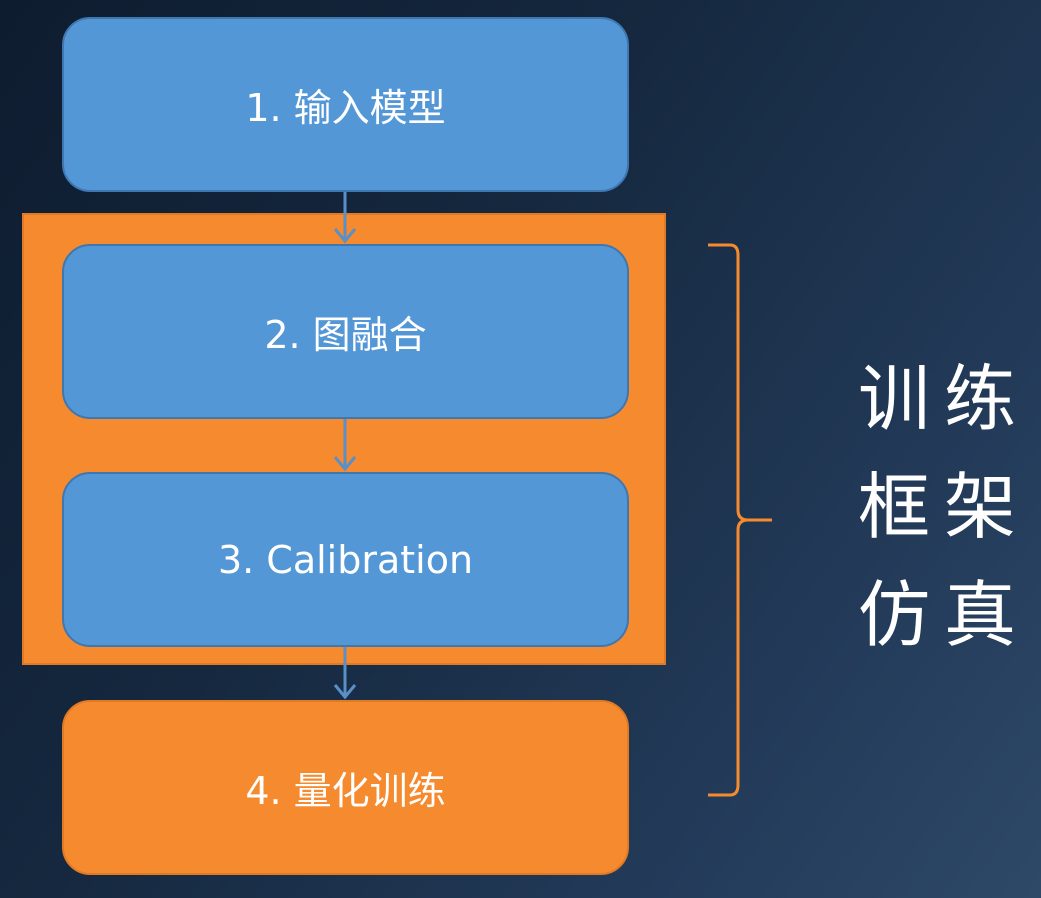 Image resolution: width=1041 pixels, height=898 pixels. I want to click on step-label: 3. Calibration, so click(345, 559).